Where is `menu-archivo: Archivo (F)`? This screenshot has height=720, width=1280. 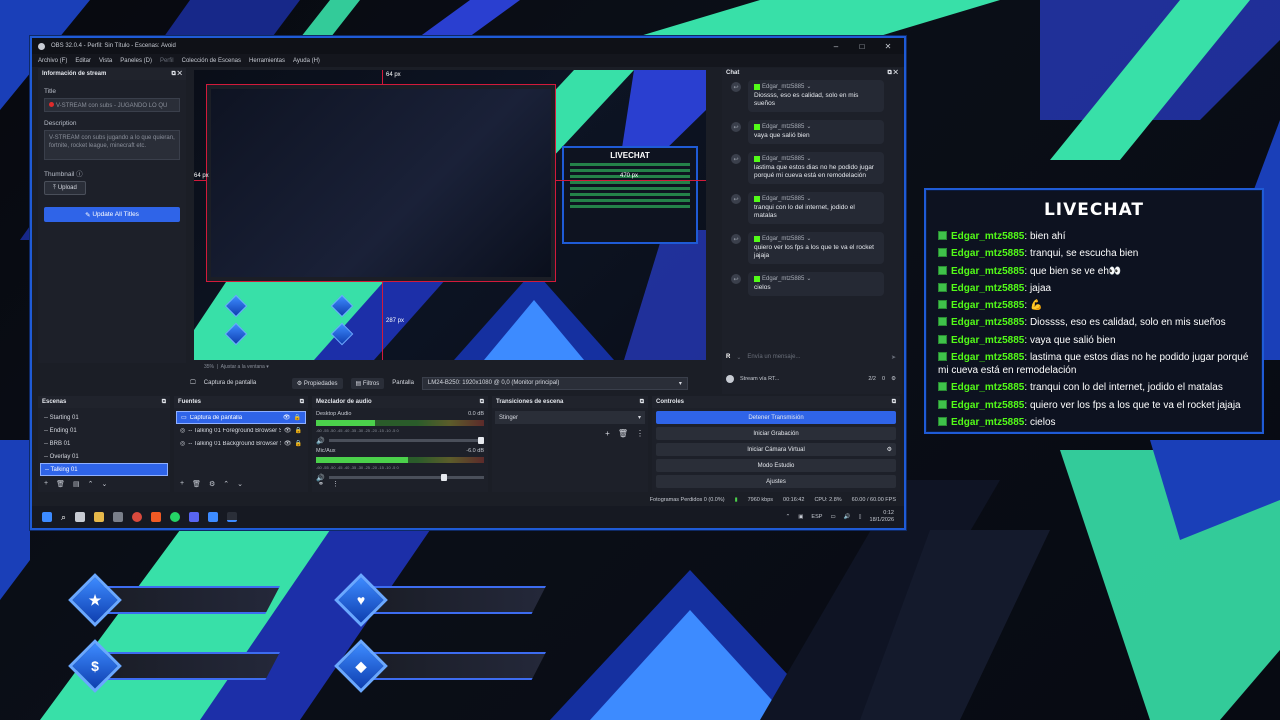 menu-archivo: Archivo (F) is located at coordinates (52, 61).